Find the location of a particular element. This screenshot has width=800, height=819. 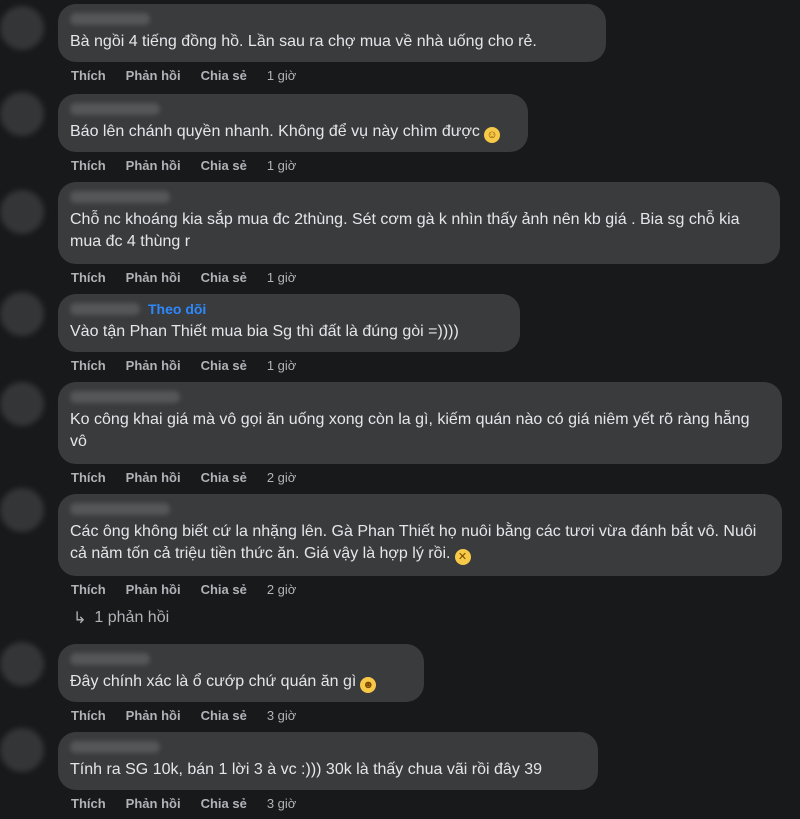

view-replies-link: ↳ 1 phản hồi is located at coordinates (121, 618).